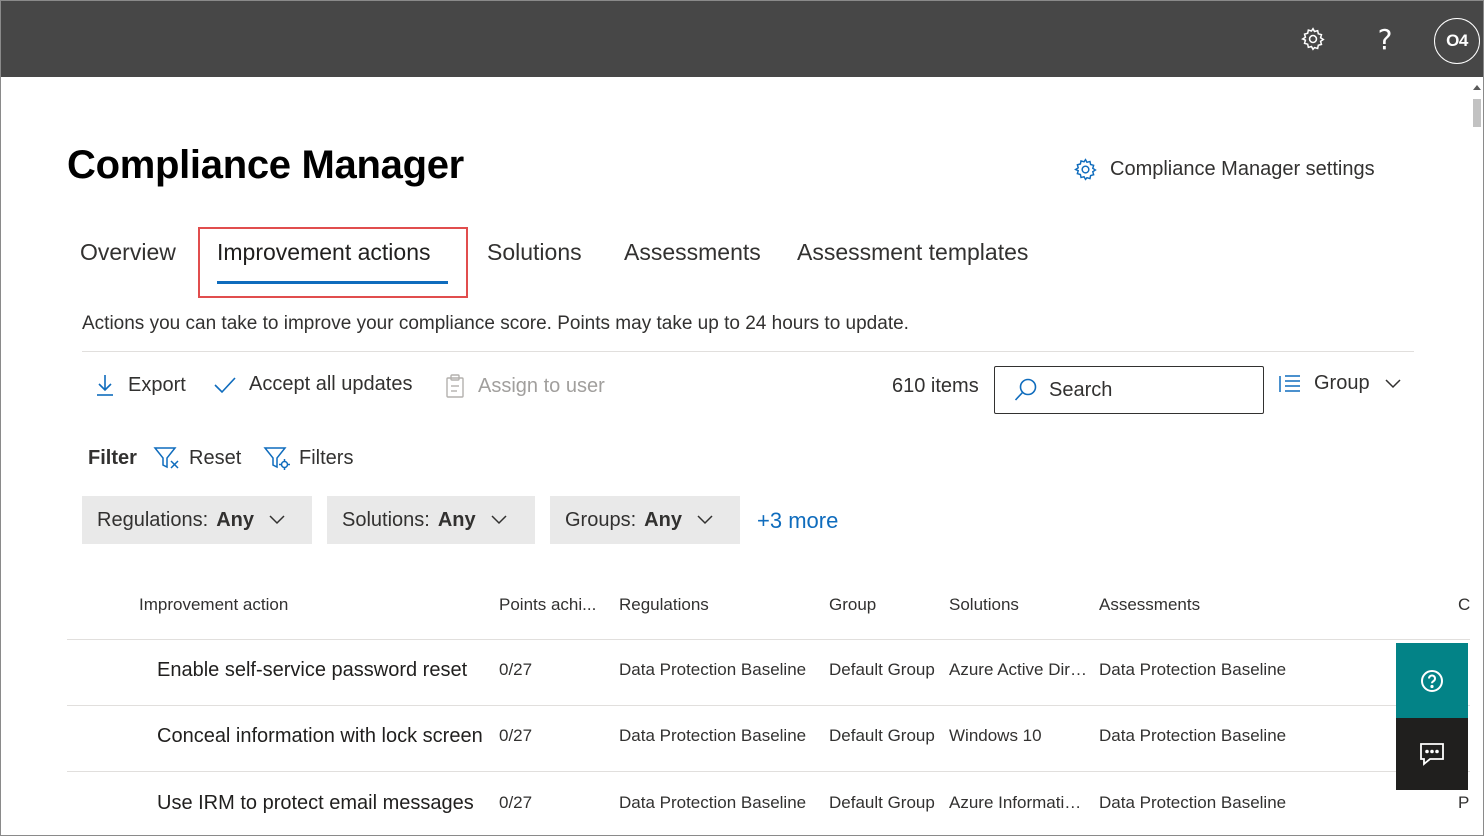  I want to click on action-name: Enable self-service password reset, so click(322, 670).